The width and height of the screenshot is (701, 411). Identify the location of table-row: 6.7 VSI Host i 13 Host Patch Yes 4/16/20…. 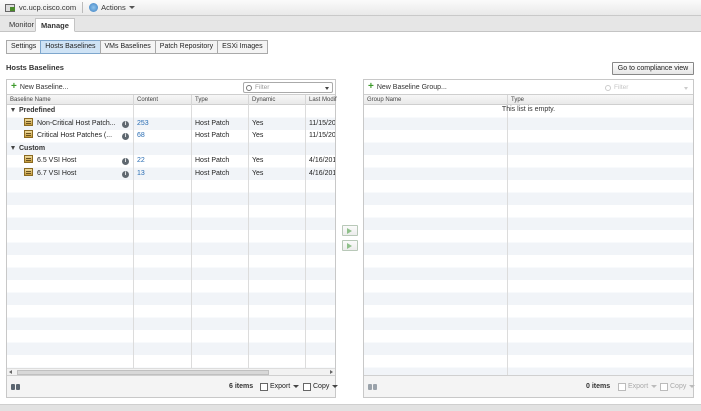
(171, 174).